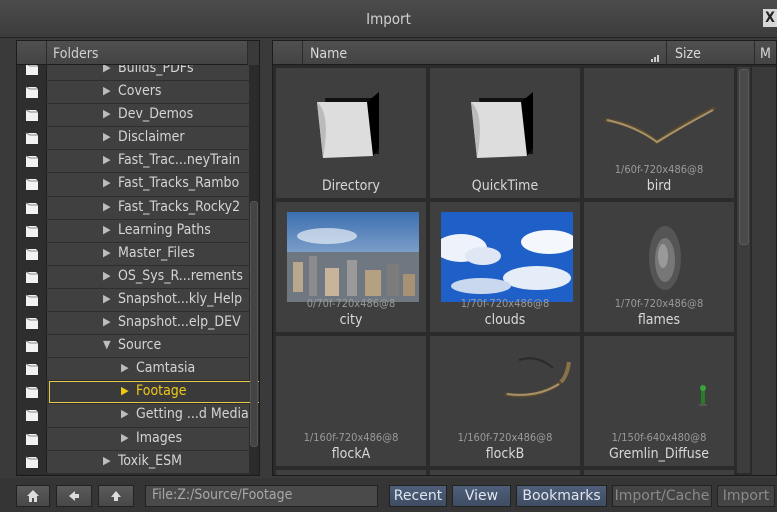 The height and width of the screenshot is (512, 777). Describe the element at coordinates (561, 496) in the screenshot. I see `bookmarks-button: Bookmarks` at that location.